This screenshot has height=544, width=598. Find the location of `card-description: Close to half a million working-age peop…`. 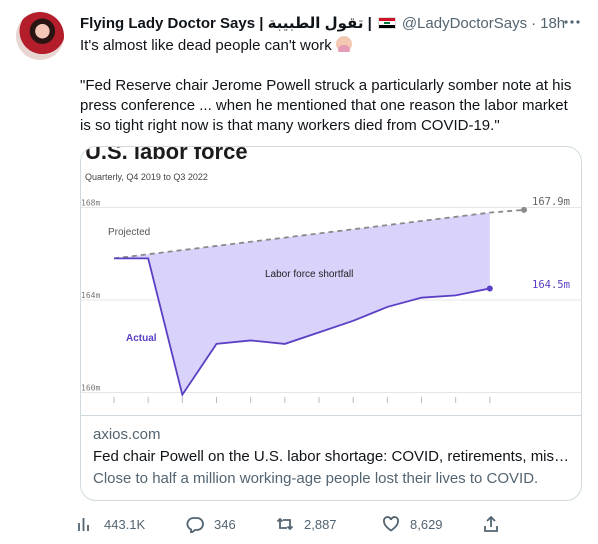

card-description: Close to half a million working-age peop… is located at coordinates (316, 478).